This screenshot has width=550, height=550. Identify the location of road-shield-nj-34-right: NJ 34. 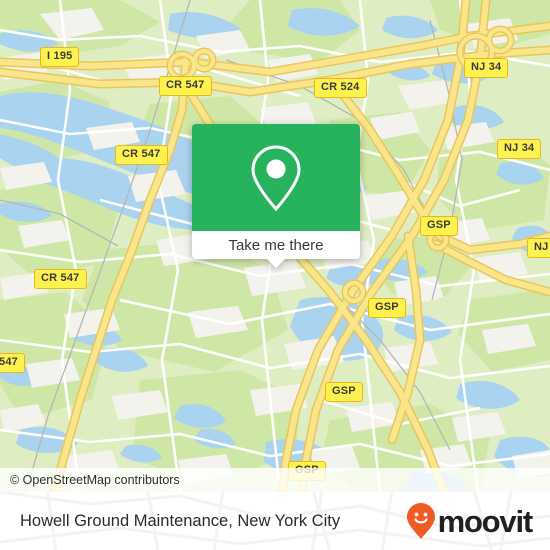
(519, 149).